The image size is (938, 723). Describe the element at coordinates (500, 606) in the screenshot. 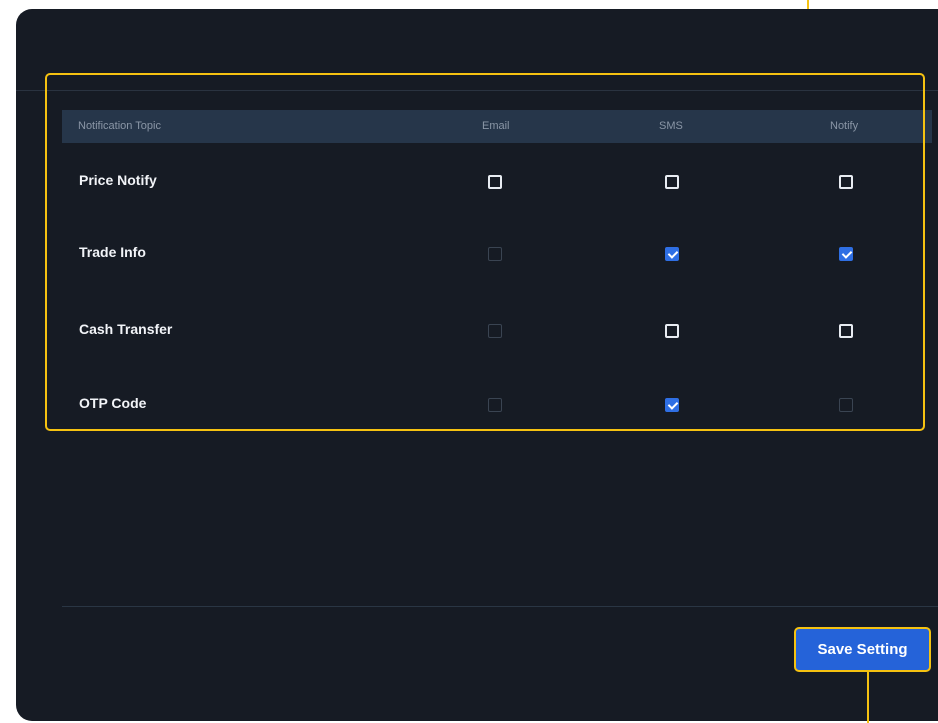

I see `footer-divider` at that location.